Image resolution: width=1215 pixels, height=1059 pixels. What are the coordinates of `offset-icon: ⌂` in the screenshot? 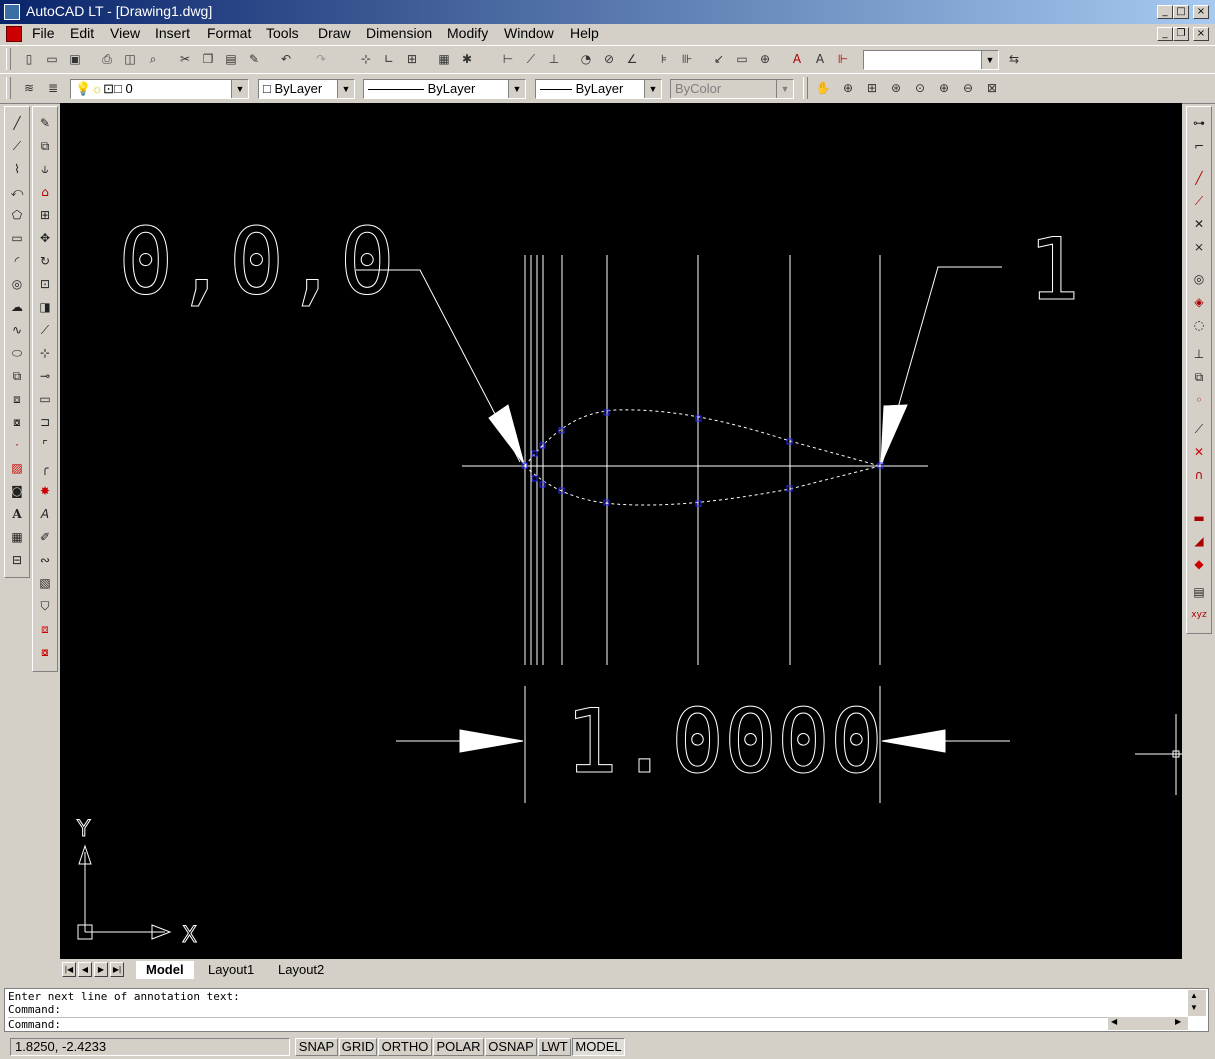 It's located at (45, 192).